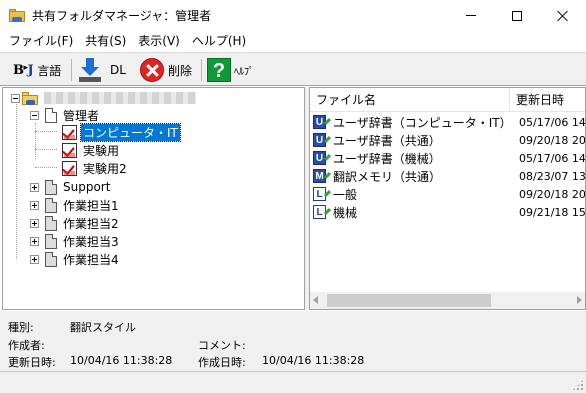  Describe the element at coordinates (315, 300) in the screenshot. I see `scroll-left-icon` at that location.